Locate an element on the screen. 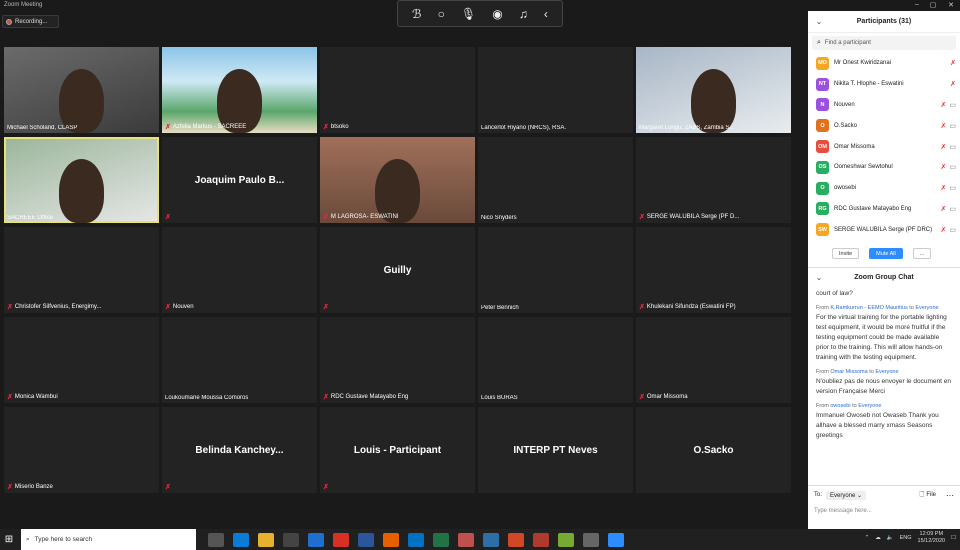  participant-row: NT Nikita T. Hlophe - Eswatini ✗ is located at coordinates (884, 84).